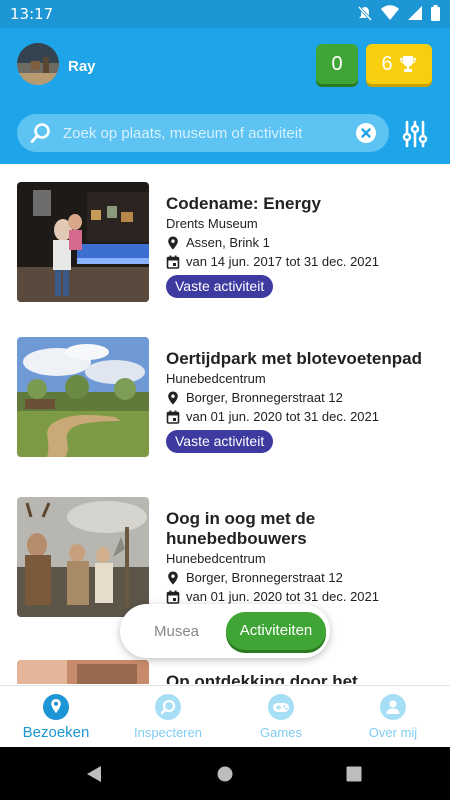  I want to click on gamepad-icon, so click(281, 707).